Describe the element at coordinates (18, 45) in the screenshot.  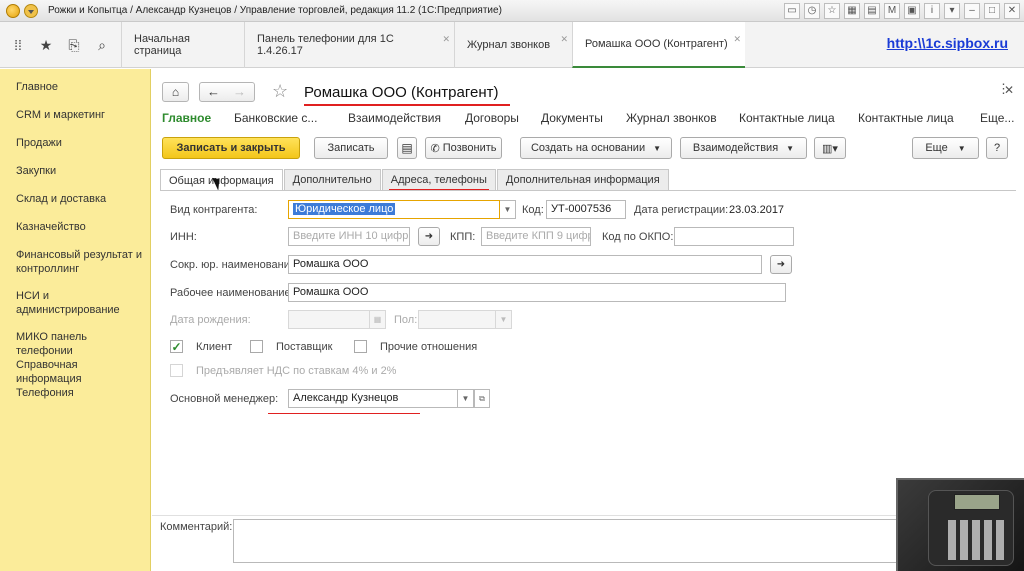
I see `apps-grid-icon: ⁞⁞` at that location.